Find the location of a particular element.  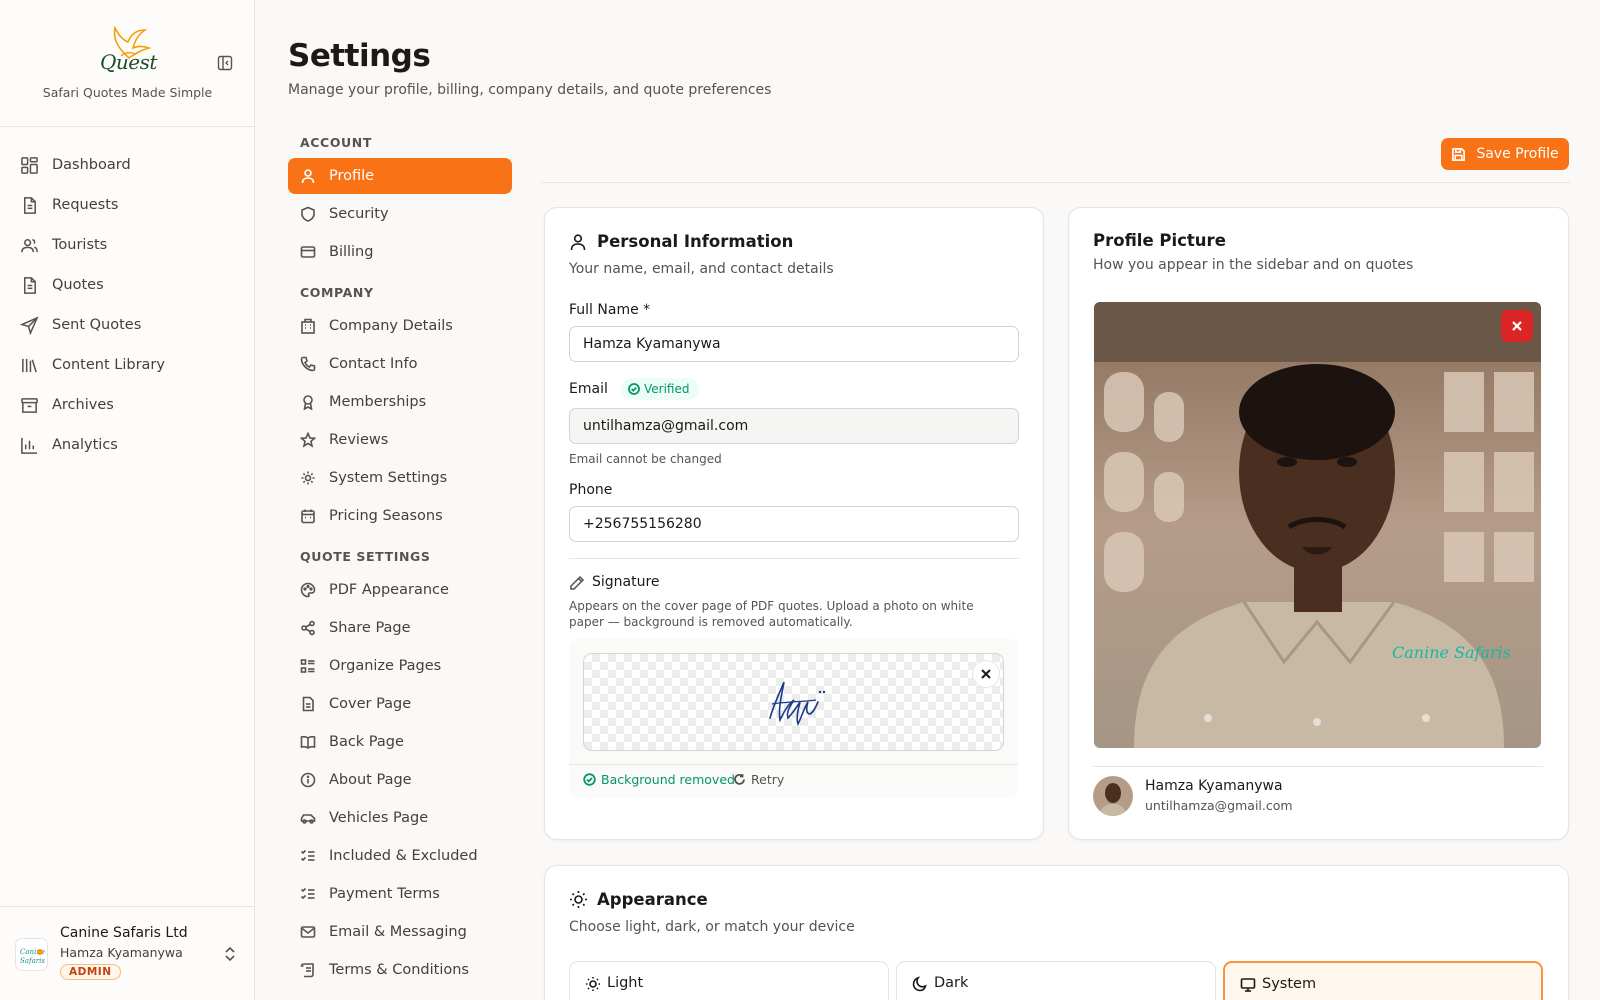

remove-photo-button is located at coordinates (1517, 326).